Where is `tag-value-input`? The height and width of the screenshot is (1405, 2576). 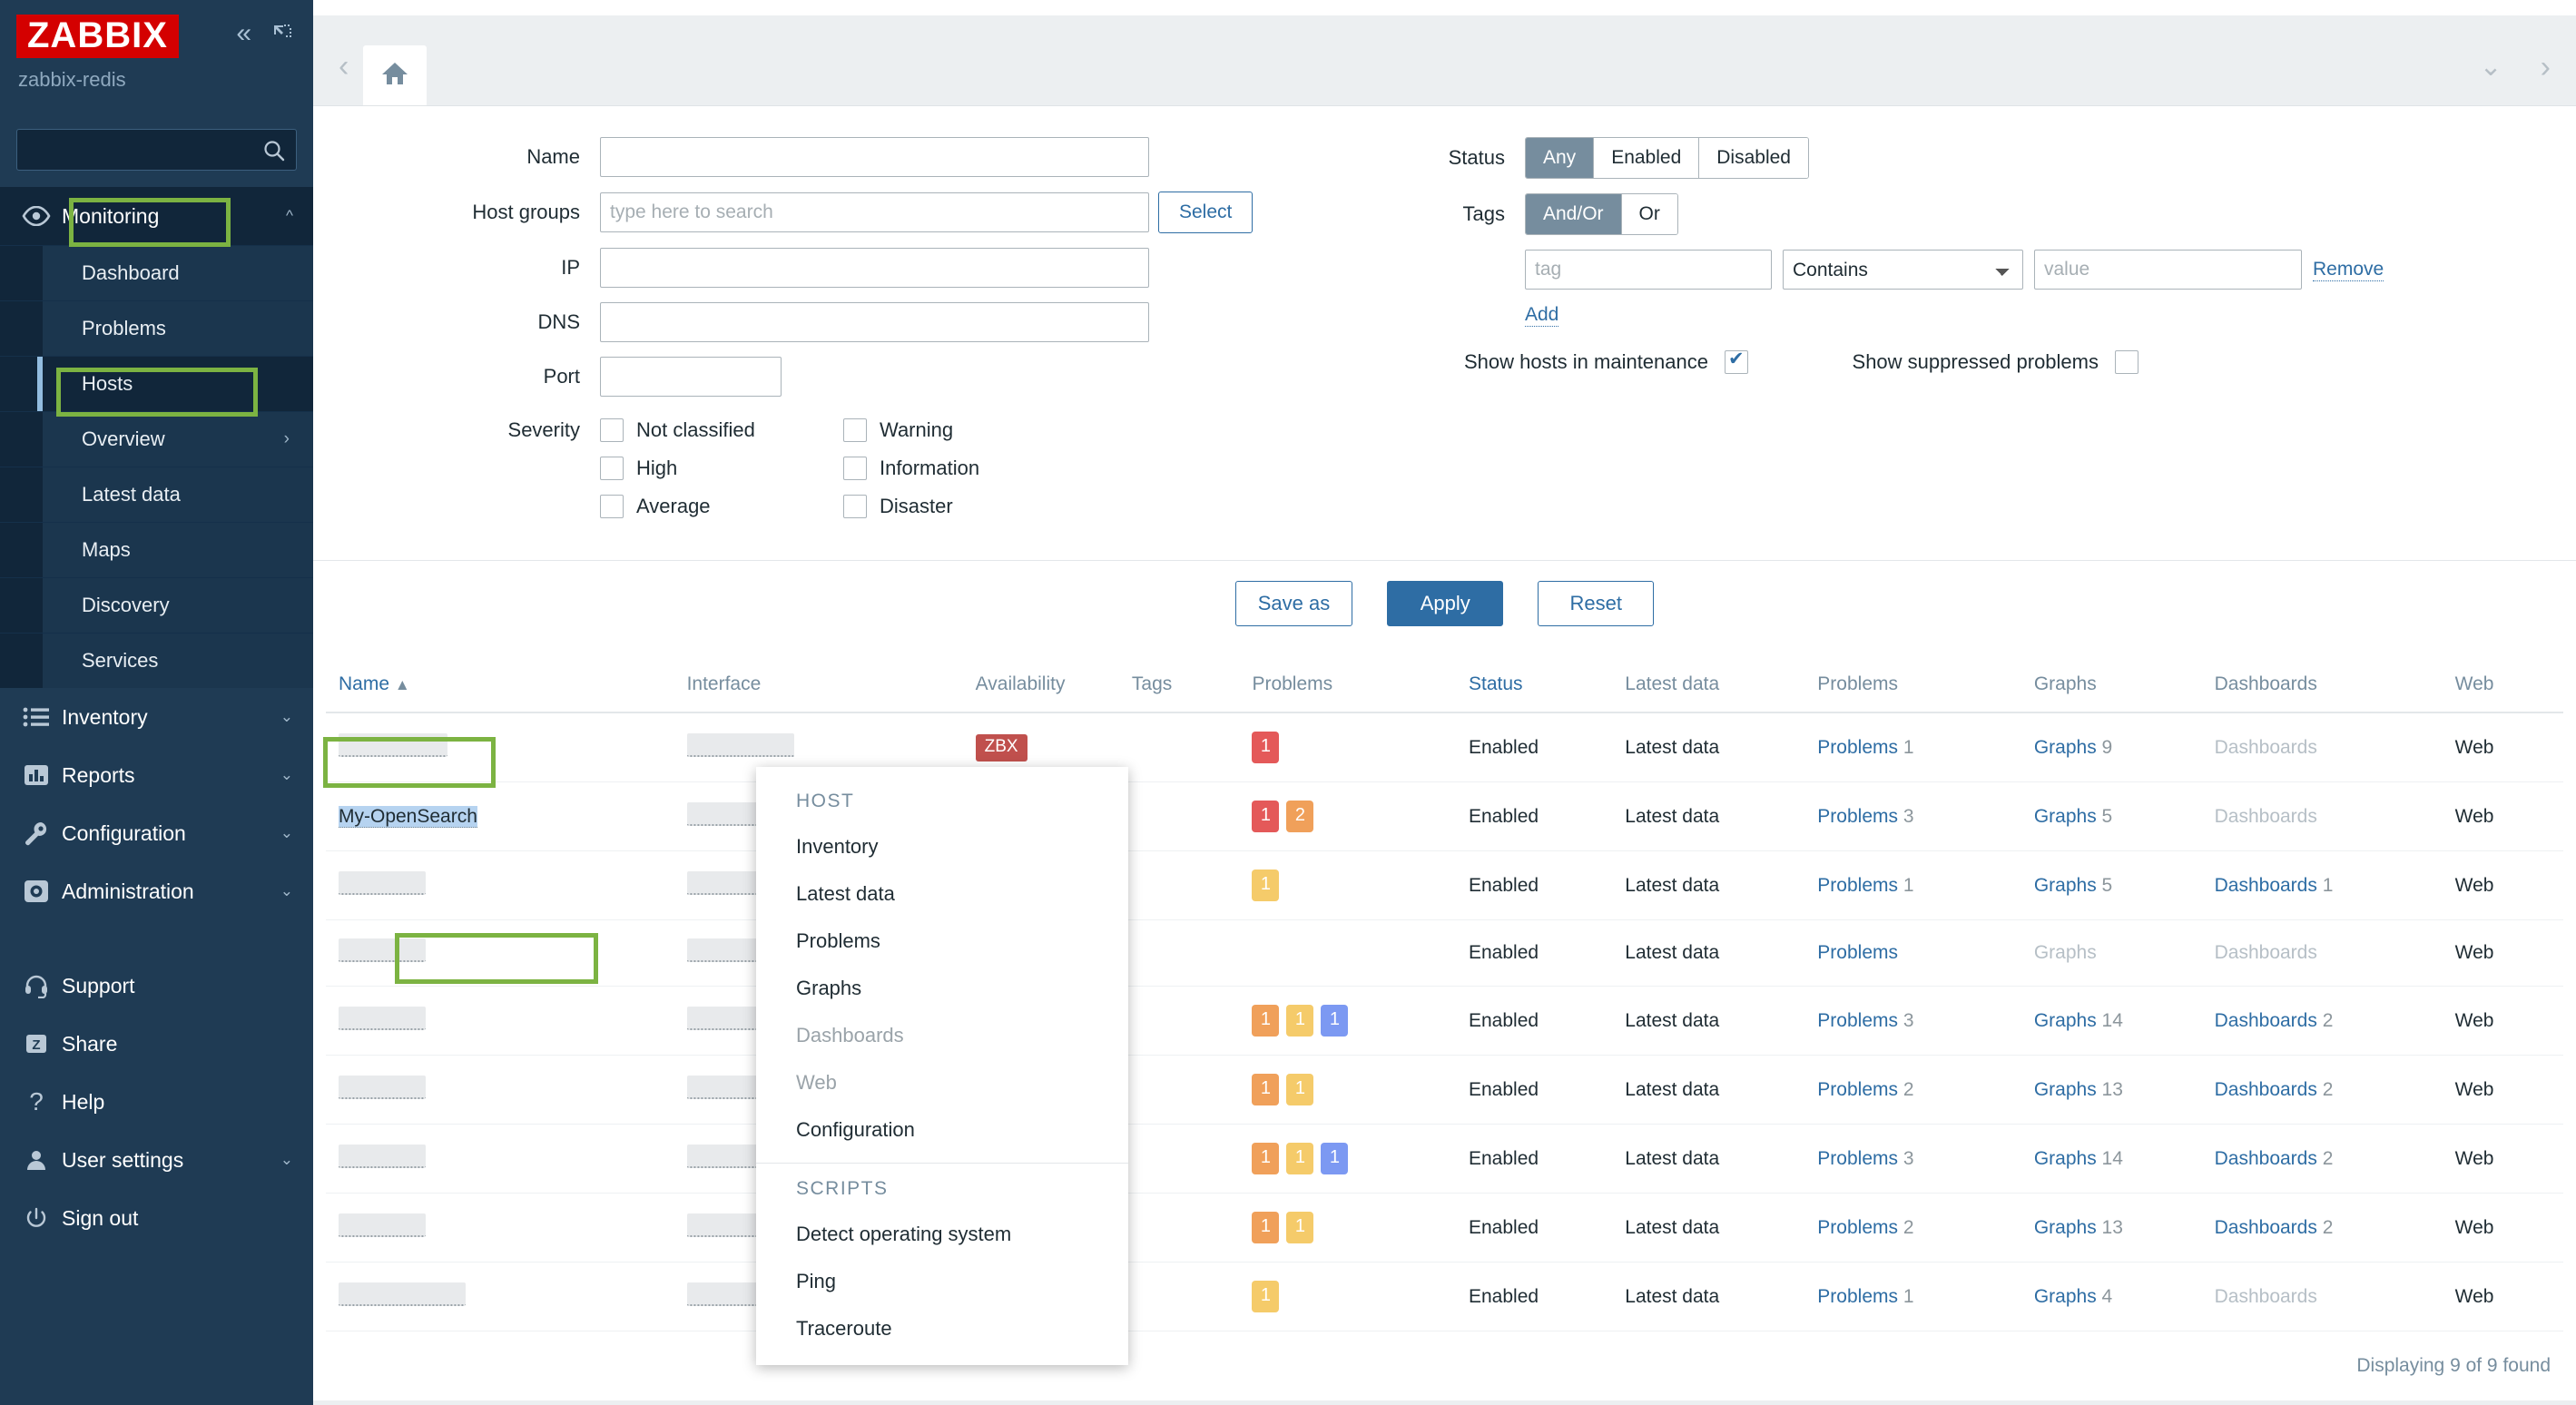
tag-value-input is located at coordinates (2168, 270).